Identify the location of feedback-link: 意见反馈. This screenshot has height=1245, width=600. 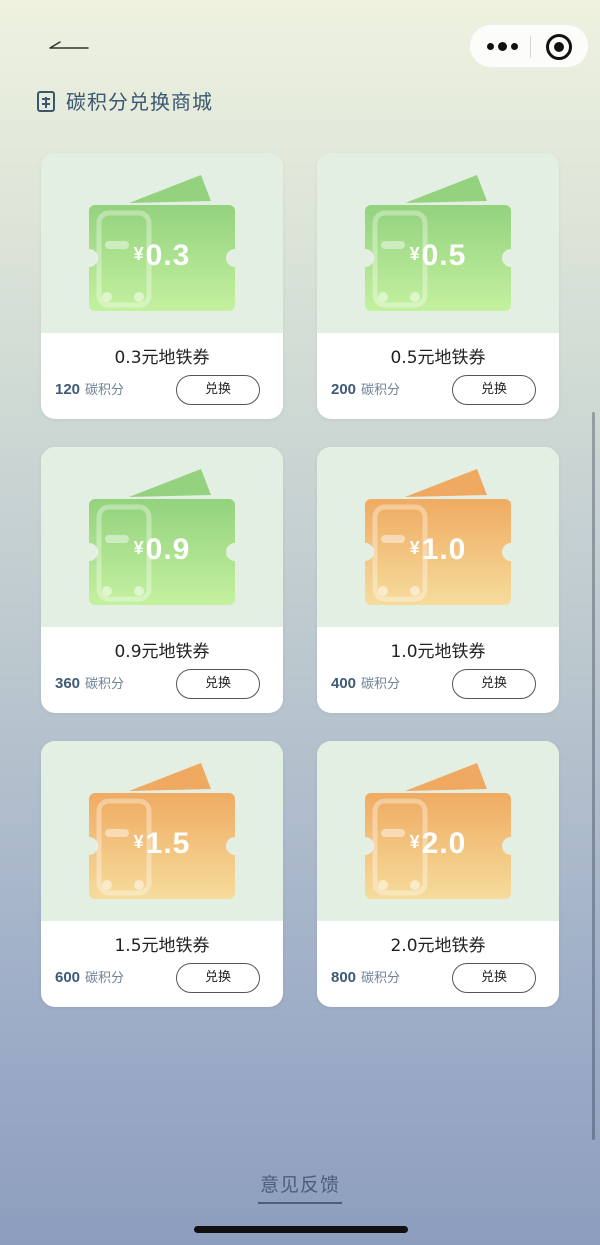
(299, 1187).